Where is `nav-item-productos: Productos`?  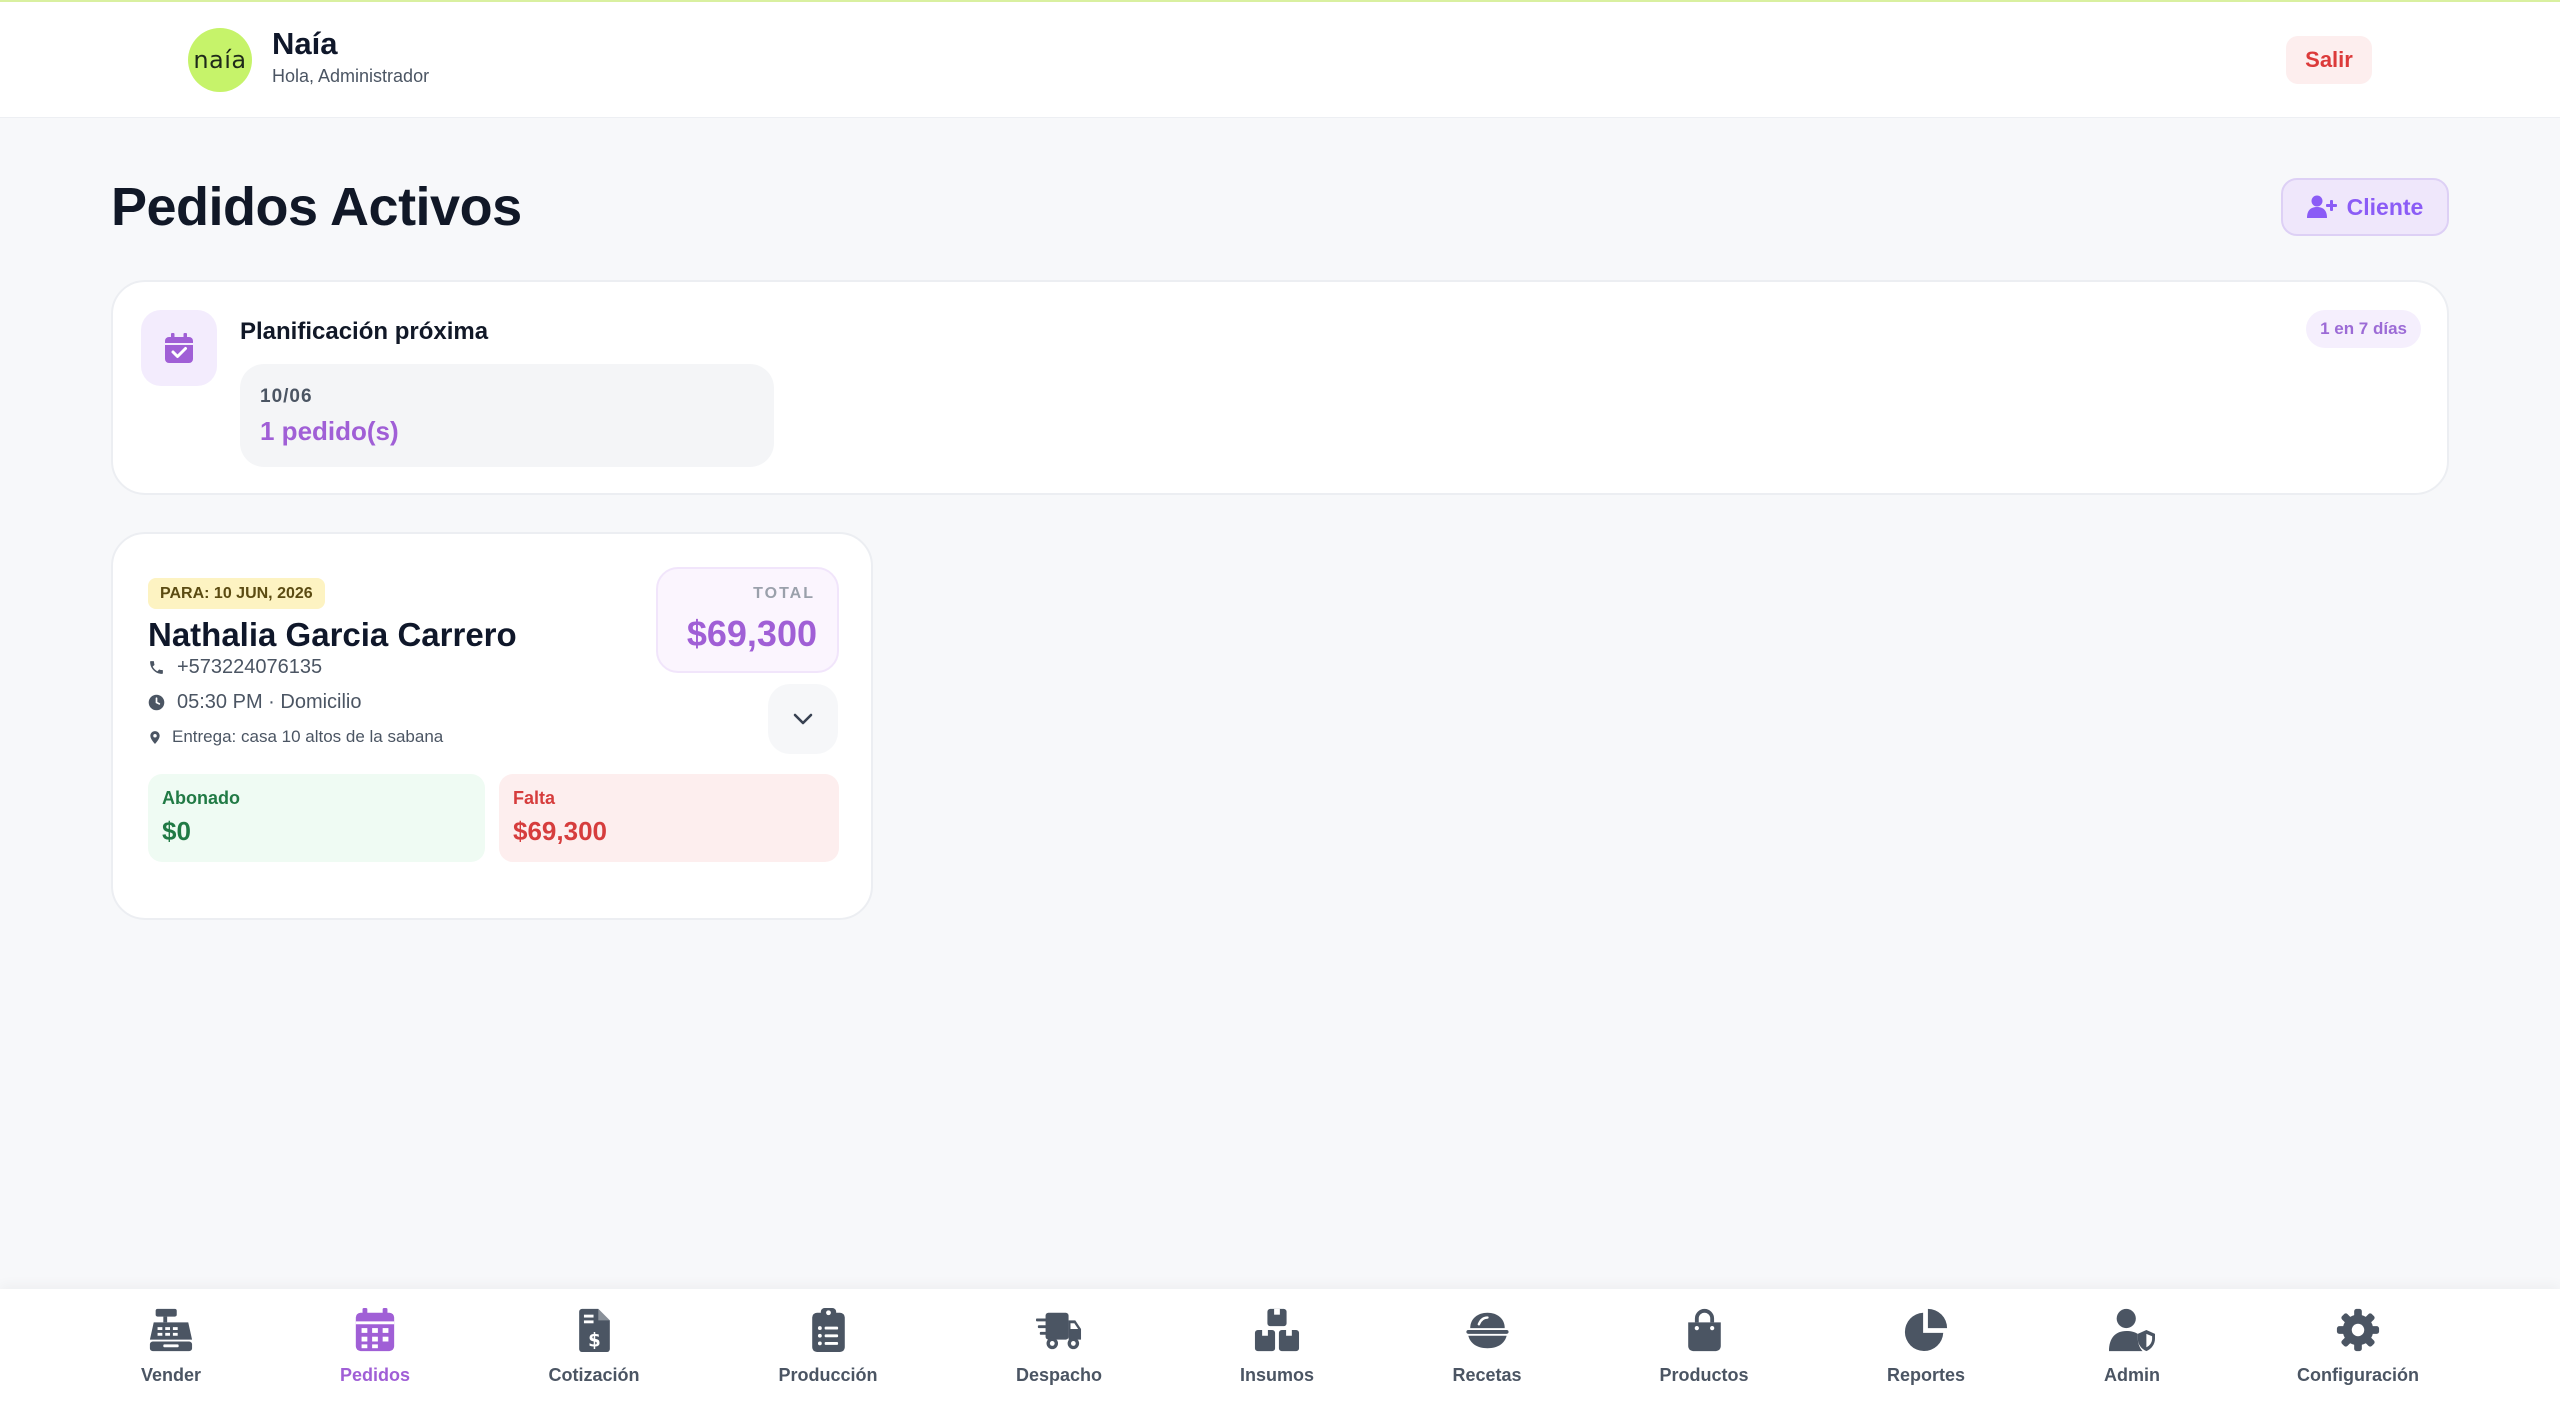 nav-item-productos: Productos is located at coordinates (1704, 1346).